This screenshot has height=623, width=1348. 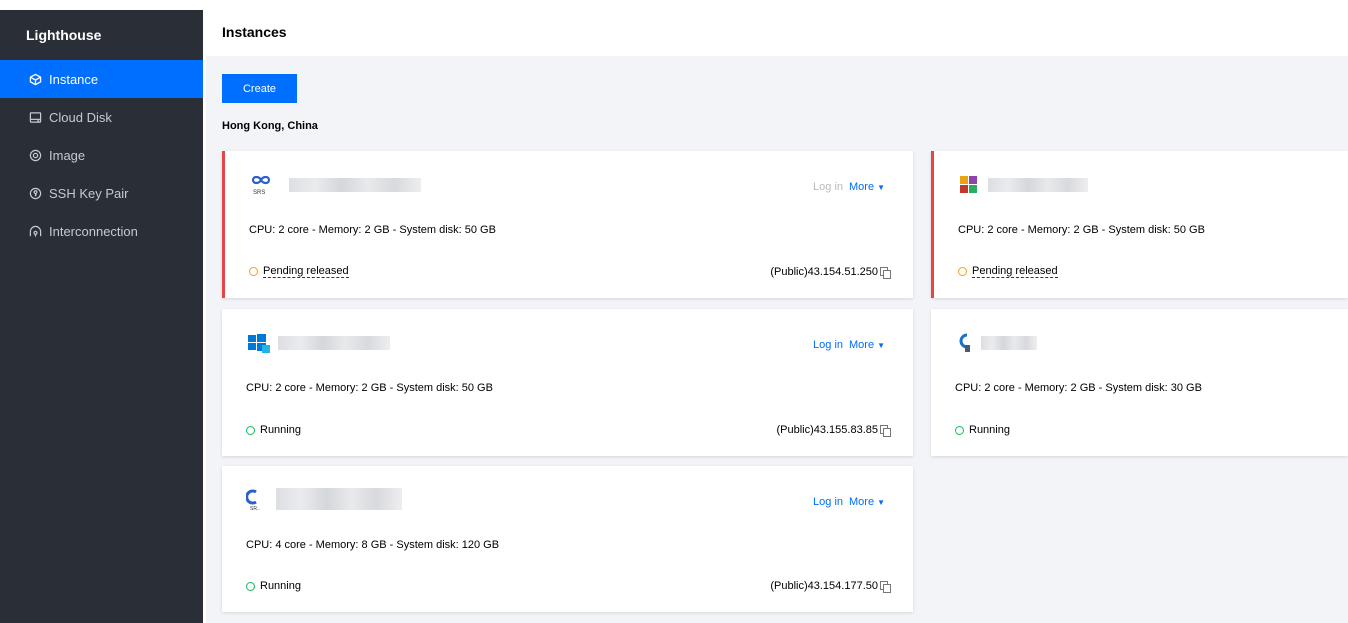 What do you see at coordinates (101, 79) in the screenshot?
I see `sidebar-item-instance: Instance` at bounding box center [101, 79].